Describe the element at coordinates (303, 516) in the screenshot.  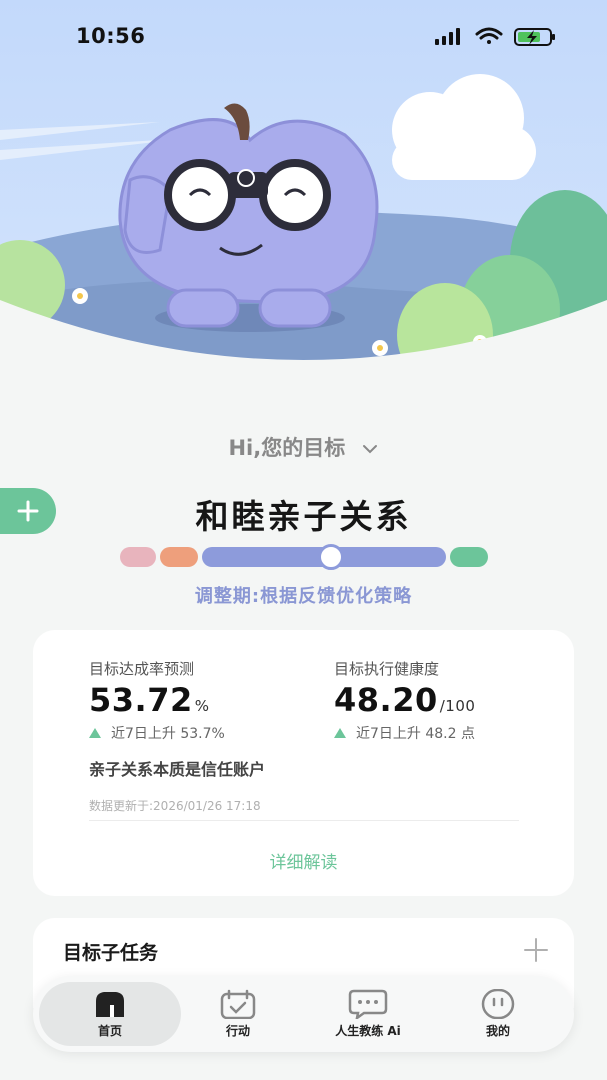
I see `goal-title: 和睦亲子关系` at that location.